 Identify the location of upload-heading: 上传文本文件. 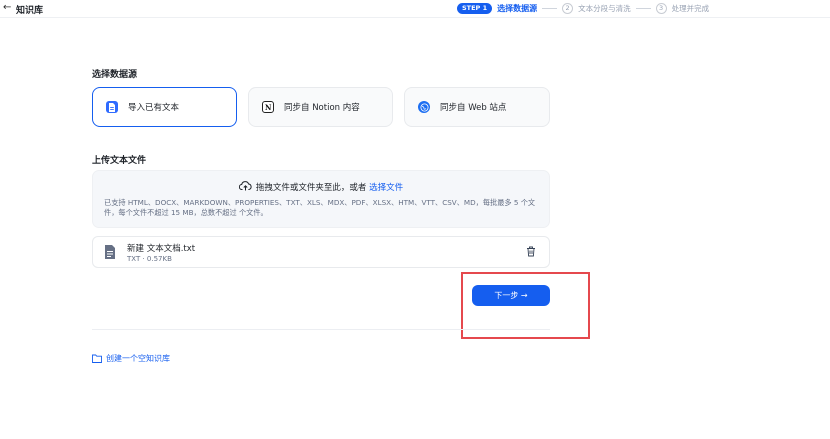
(119, 161).